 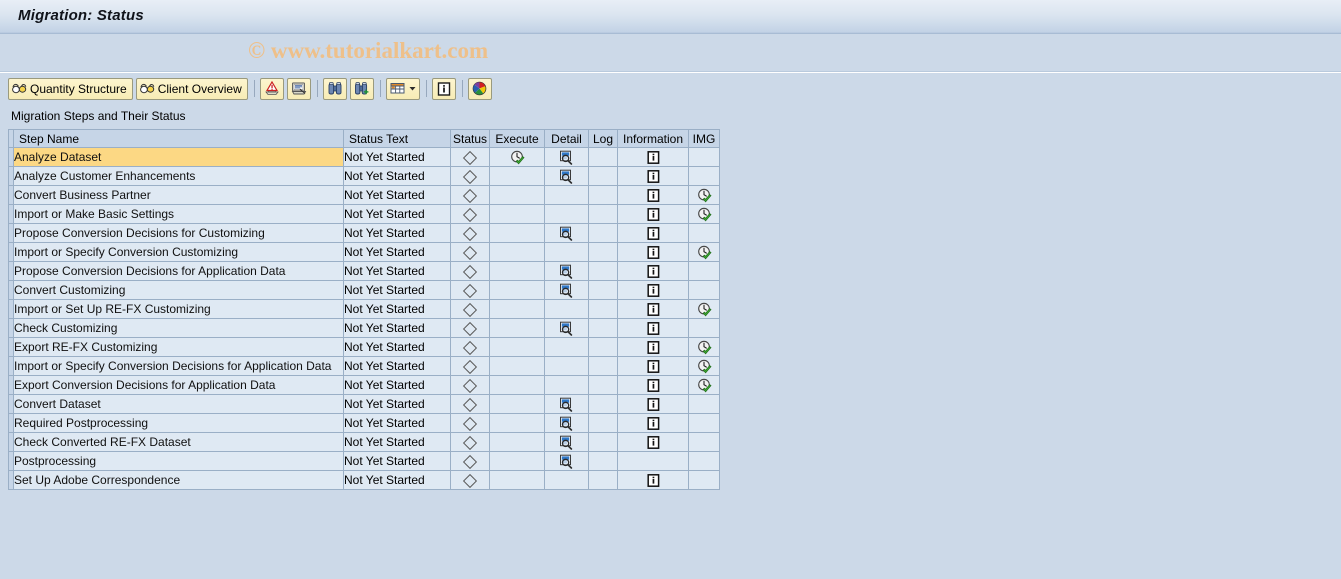 I want to click on layout-select-button, so click(x=402, y=88).